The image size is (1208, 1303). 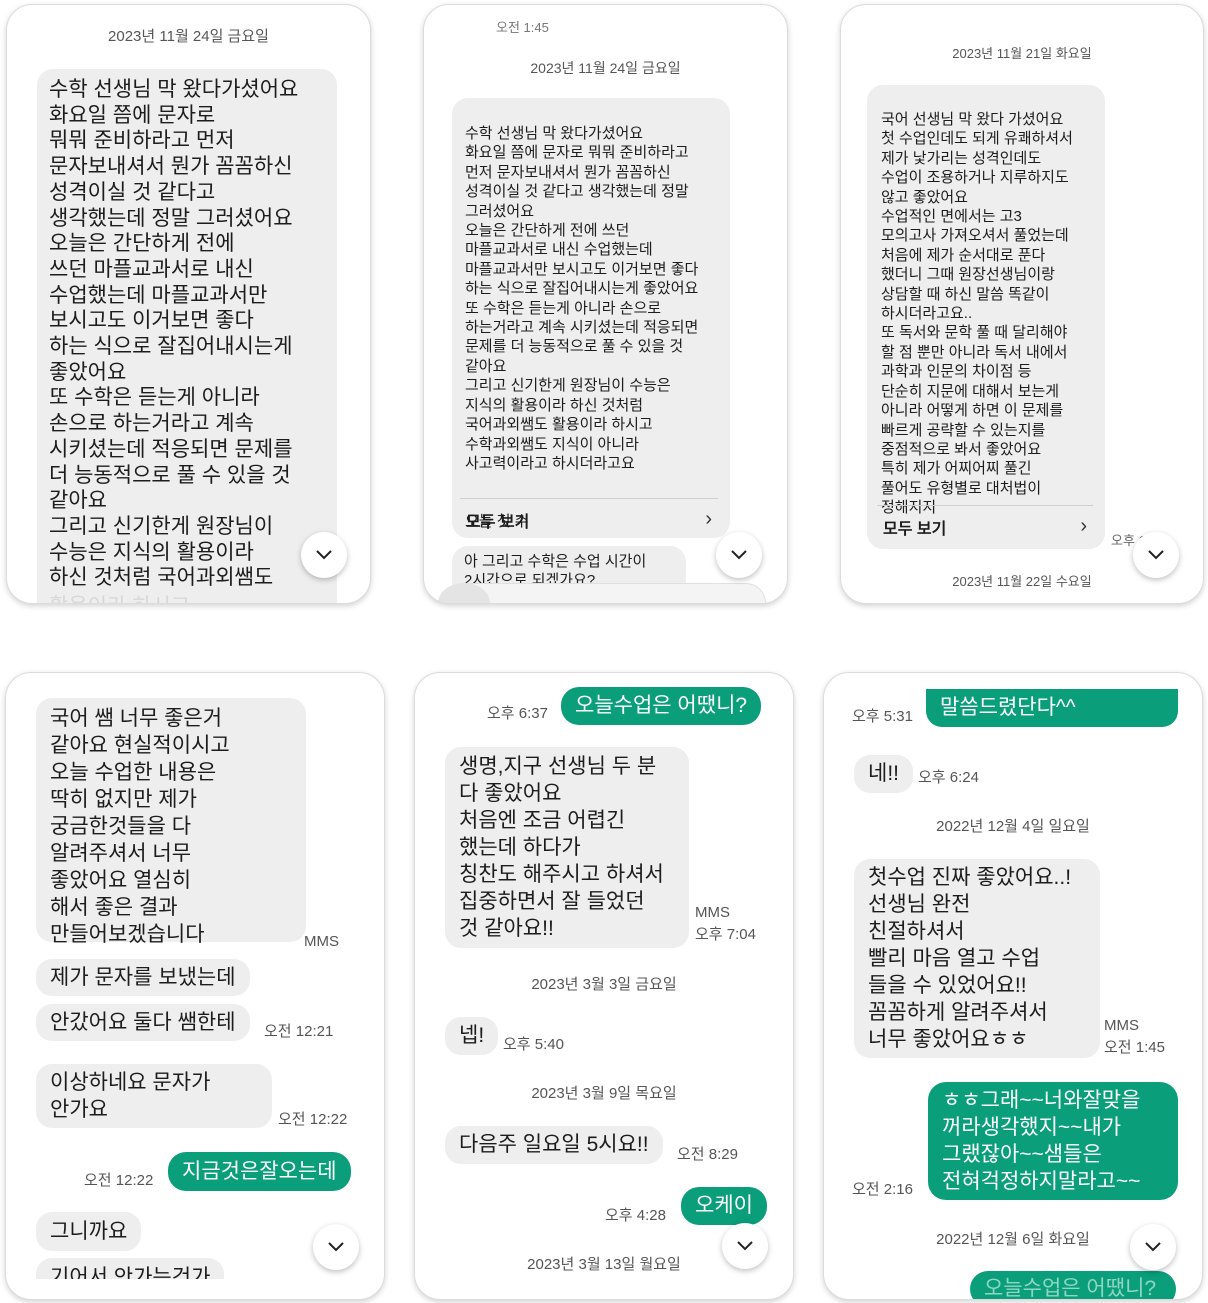 What do you see at coordinates (522, 27) in the screenshot?
I see `top-timestamp: 오전 1:45` at bounding box center [522, 27].